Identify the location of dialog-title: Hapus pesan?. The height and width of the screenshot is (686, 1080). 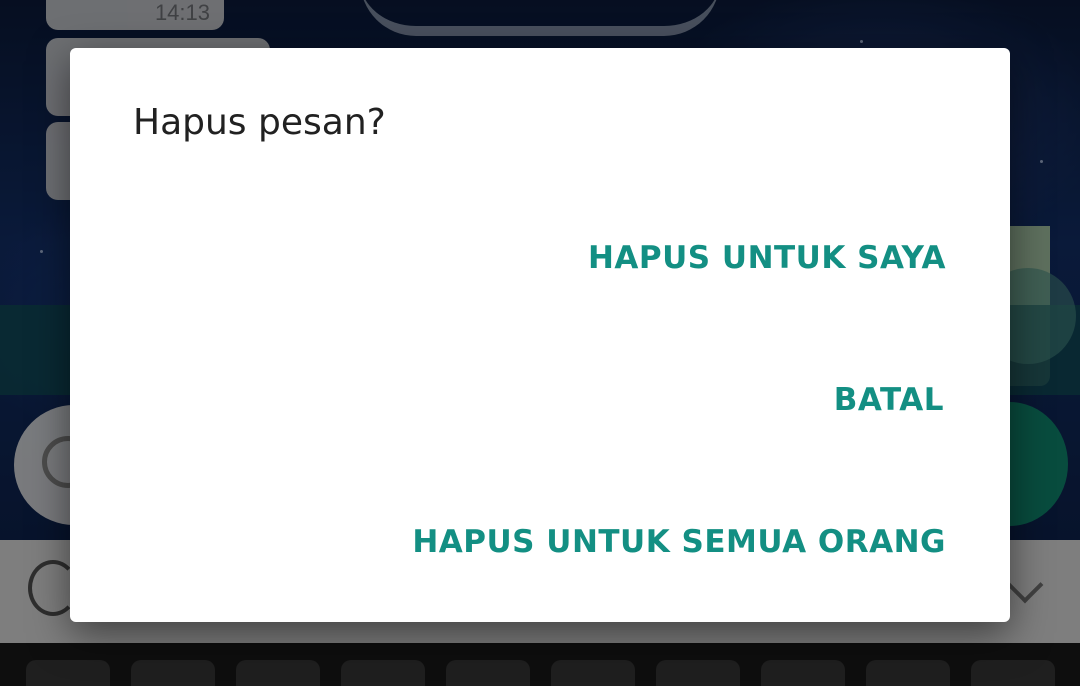
(259, 122).